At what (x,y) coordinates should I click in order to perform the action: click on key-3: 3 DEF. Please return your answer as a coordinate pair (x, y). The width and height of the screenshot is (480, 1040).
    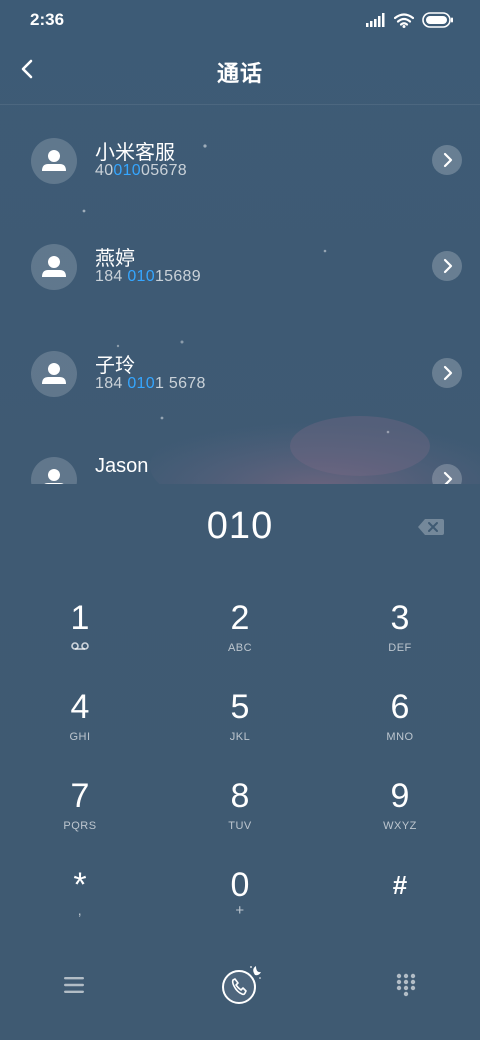
    Looking at the image, I should click on (400, 638).